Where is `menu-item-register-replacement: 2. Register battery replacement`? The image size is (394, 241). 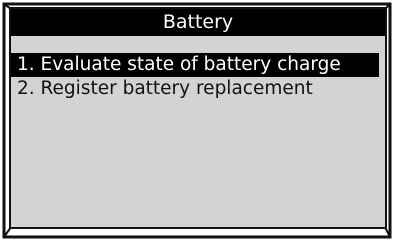
menu-item-register-replacement: 2. Register battery replacement is located at coordinates (195, 89).